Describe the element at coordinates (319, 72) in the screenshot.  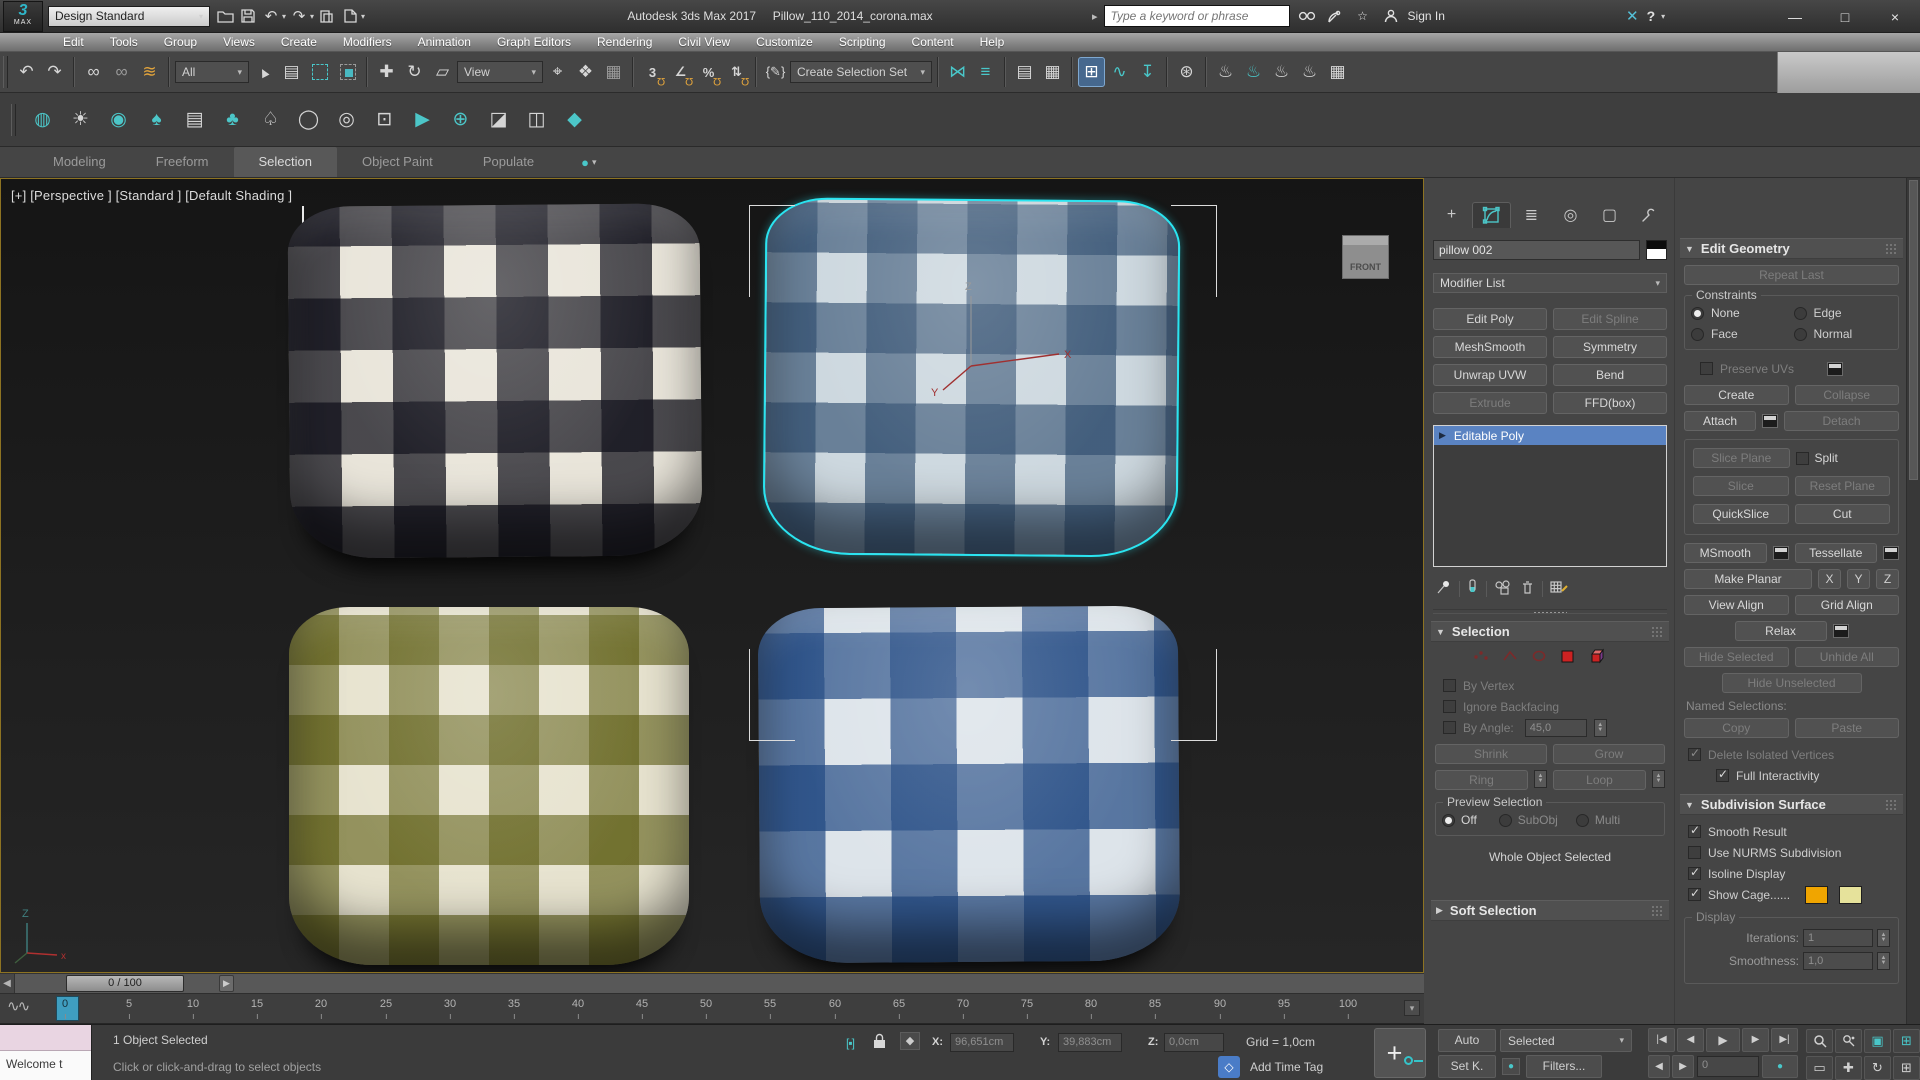
I see `rectangular-selection-region-icon` at that location.